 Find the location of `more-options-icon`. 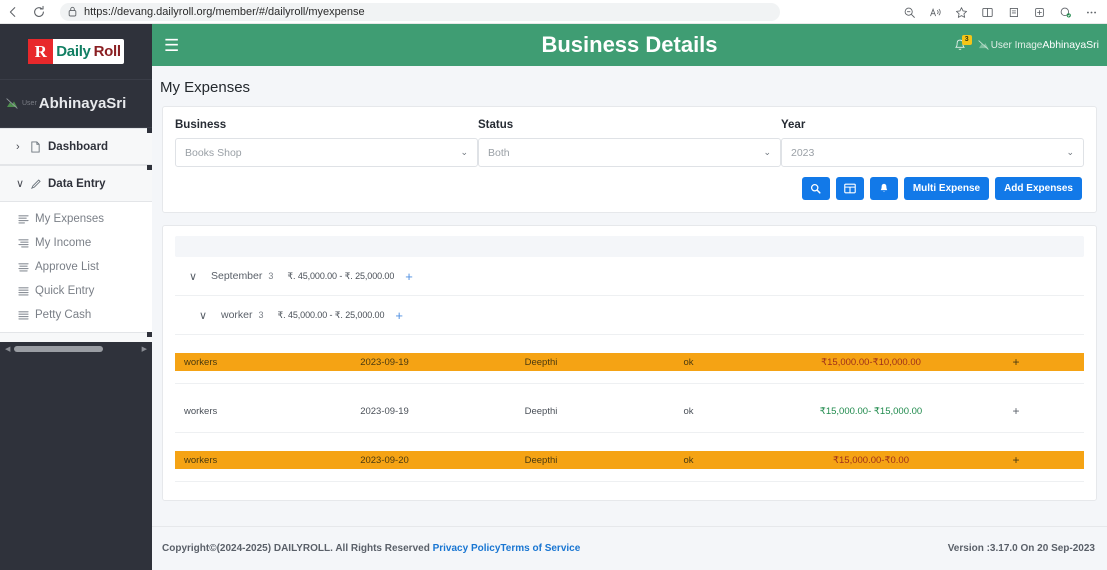

more-options-icon is located at coordinates (1091, 12).